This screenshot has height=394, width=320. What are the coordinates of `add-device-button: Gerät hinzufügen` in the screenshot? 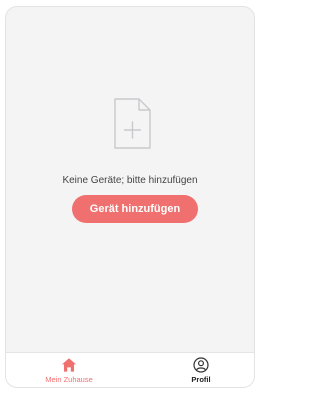 It's located at (135, 209).